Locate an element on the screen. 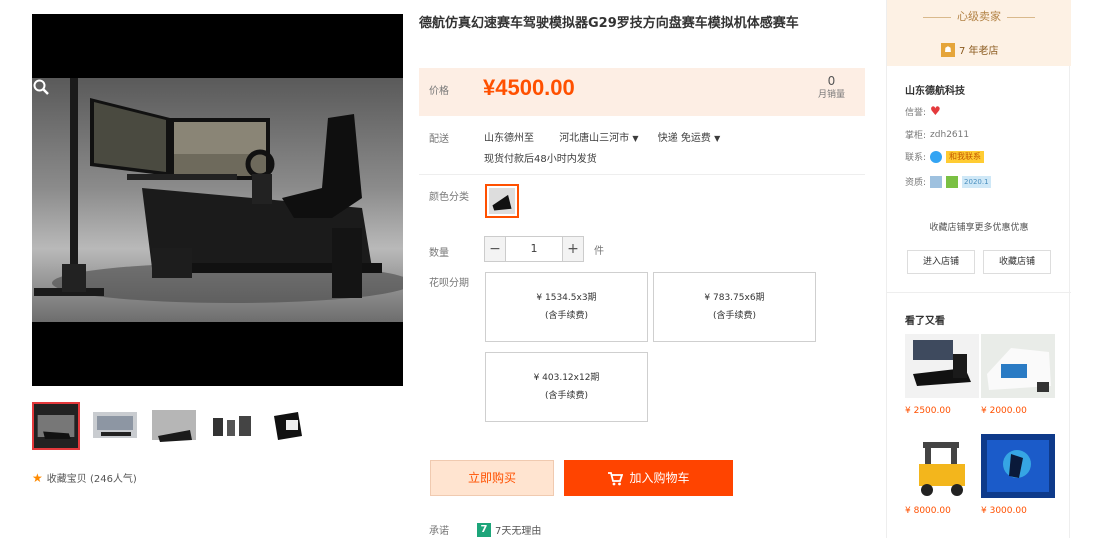 The width and height of the screenshot is (1106, 538). shipping-to-dropdown: 河北唐山三河市 ▼ is located at coordinates (598, 138).